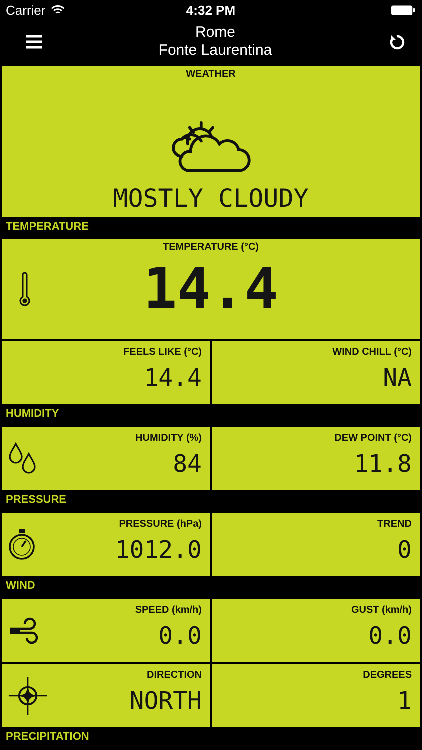 This screenshot has height=750, width=422. Describe the element at coordinates (34, 42) in the screenshot. I see `menu-icon` at that location.